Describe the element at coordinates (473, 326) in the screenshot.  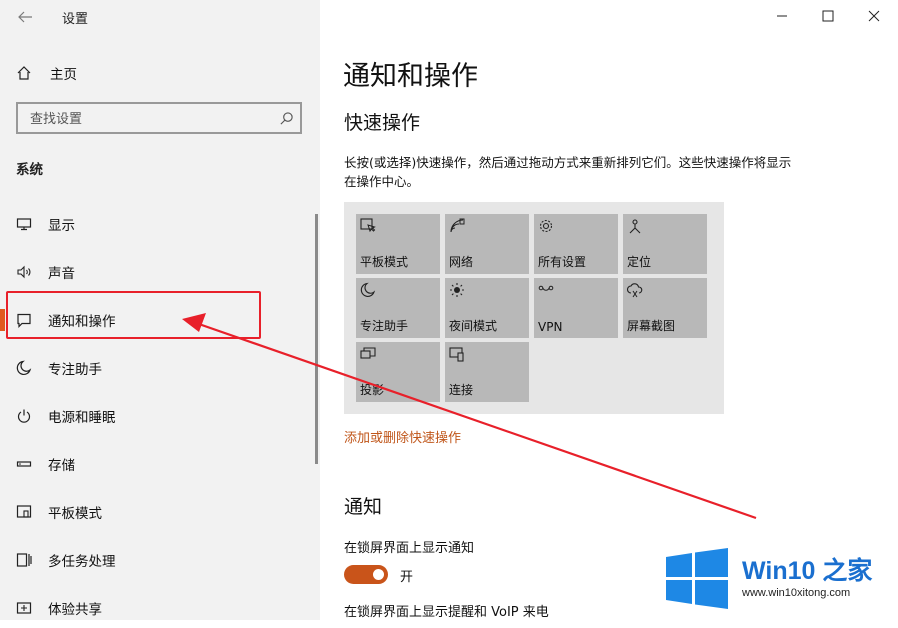
I see `tile-label: 夜间模式` at that location.